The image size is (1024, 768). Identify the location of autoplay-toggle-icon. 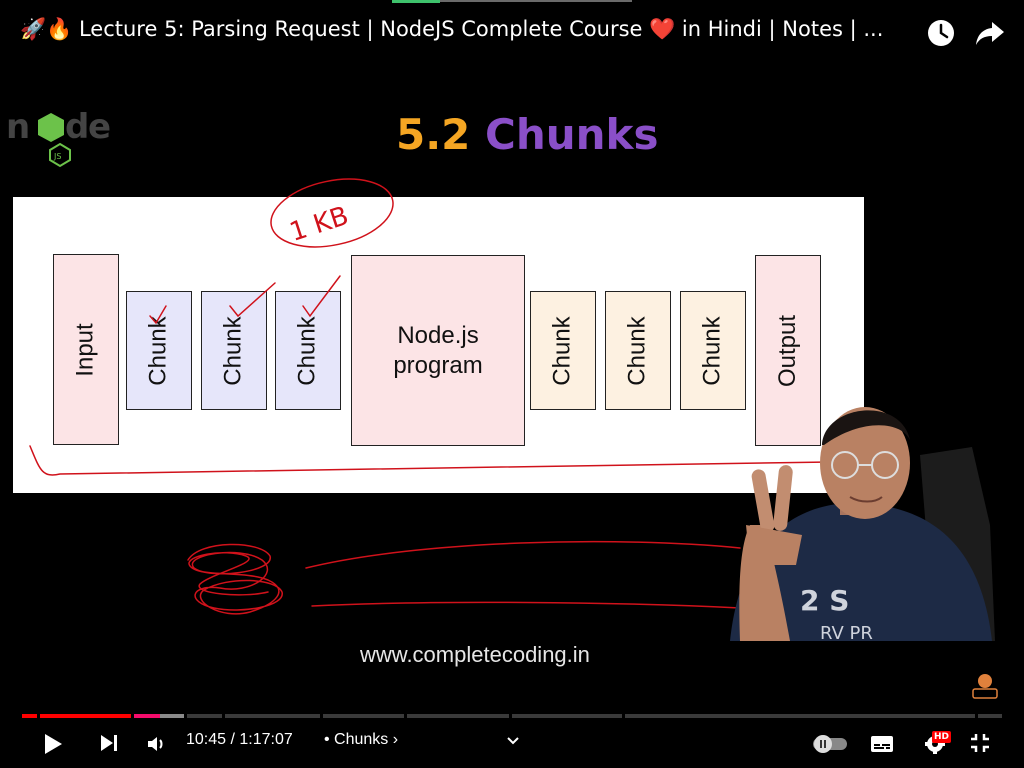
(830, 744).